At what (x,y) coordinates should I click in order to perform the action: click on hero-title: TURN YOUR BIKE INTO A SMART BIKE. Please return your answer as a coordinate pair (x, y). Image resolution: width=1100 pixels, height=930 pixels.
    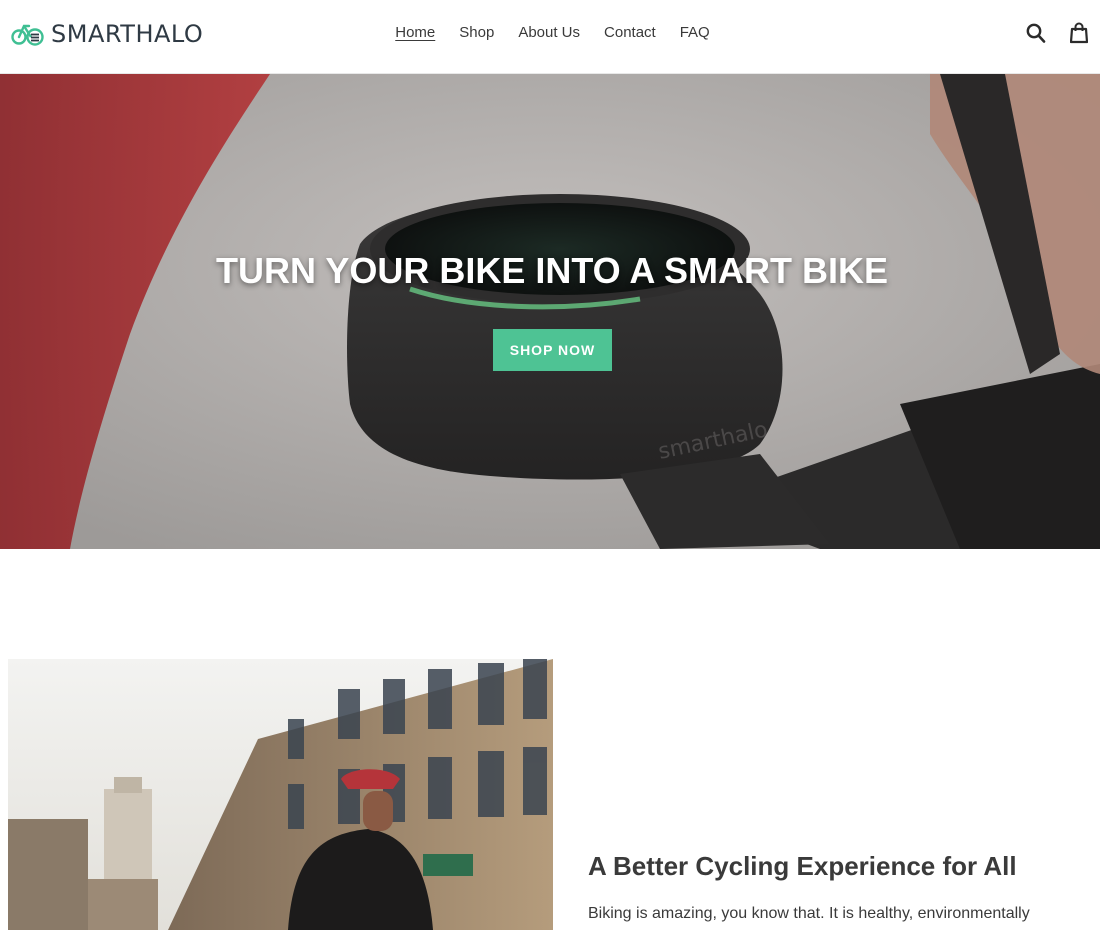
    Looking at the image, I should click on (552, 270).